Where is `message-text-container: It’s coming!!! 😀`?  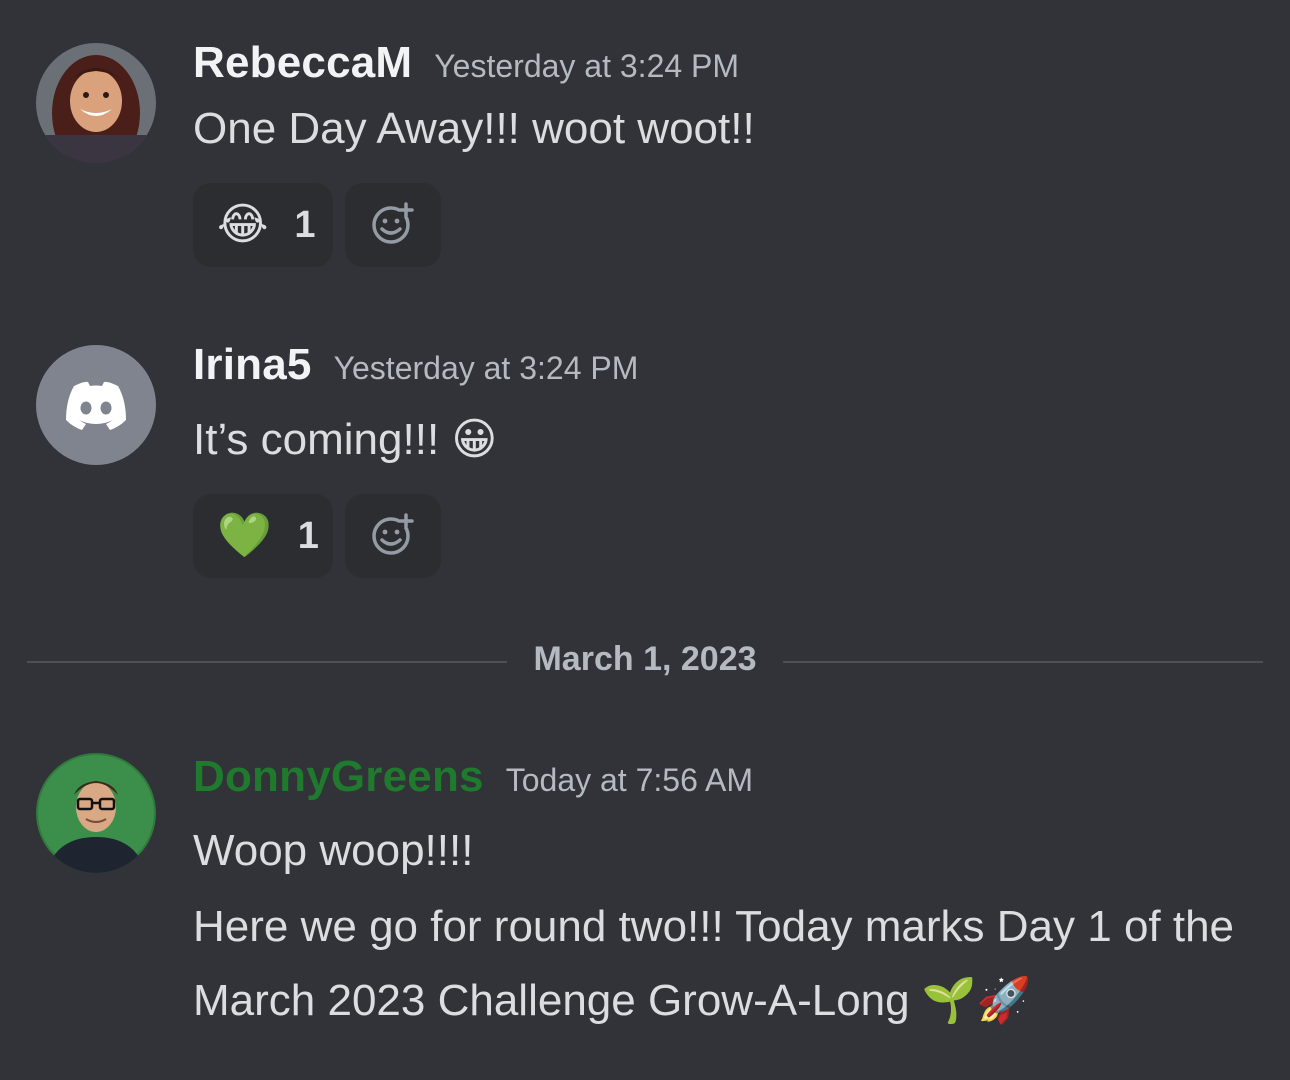
message-text-container: It’s coming!!! 😀 is located at coordinates (345, 439).